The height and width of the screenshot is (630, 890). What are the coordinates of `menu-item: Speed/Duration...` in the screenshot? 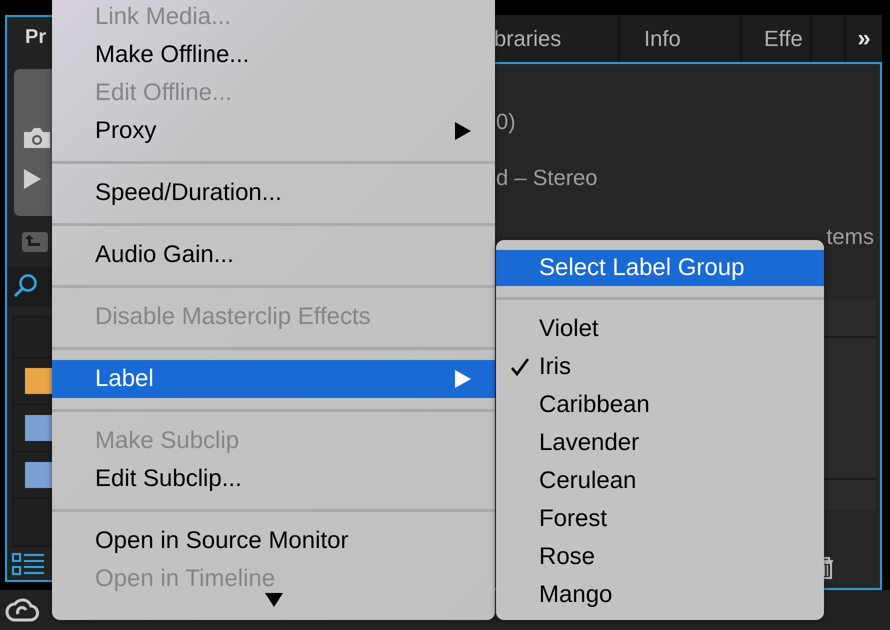 It's located at (273, 193).